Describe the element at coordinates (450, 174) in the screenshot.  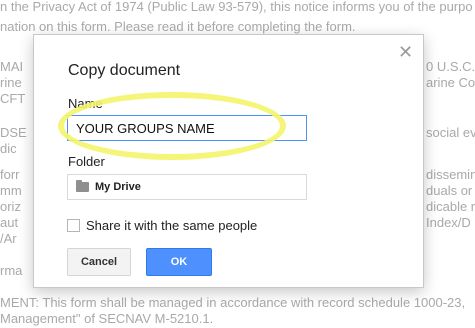
I see `bg-text-line: dissemin` at that location.